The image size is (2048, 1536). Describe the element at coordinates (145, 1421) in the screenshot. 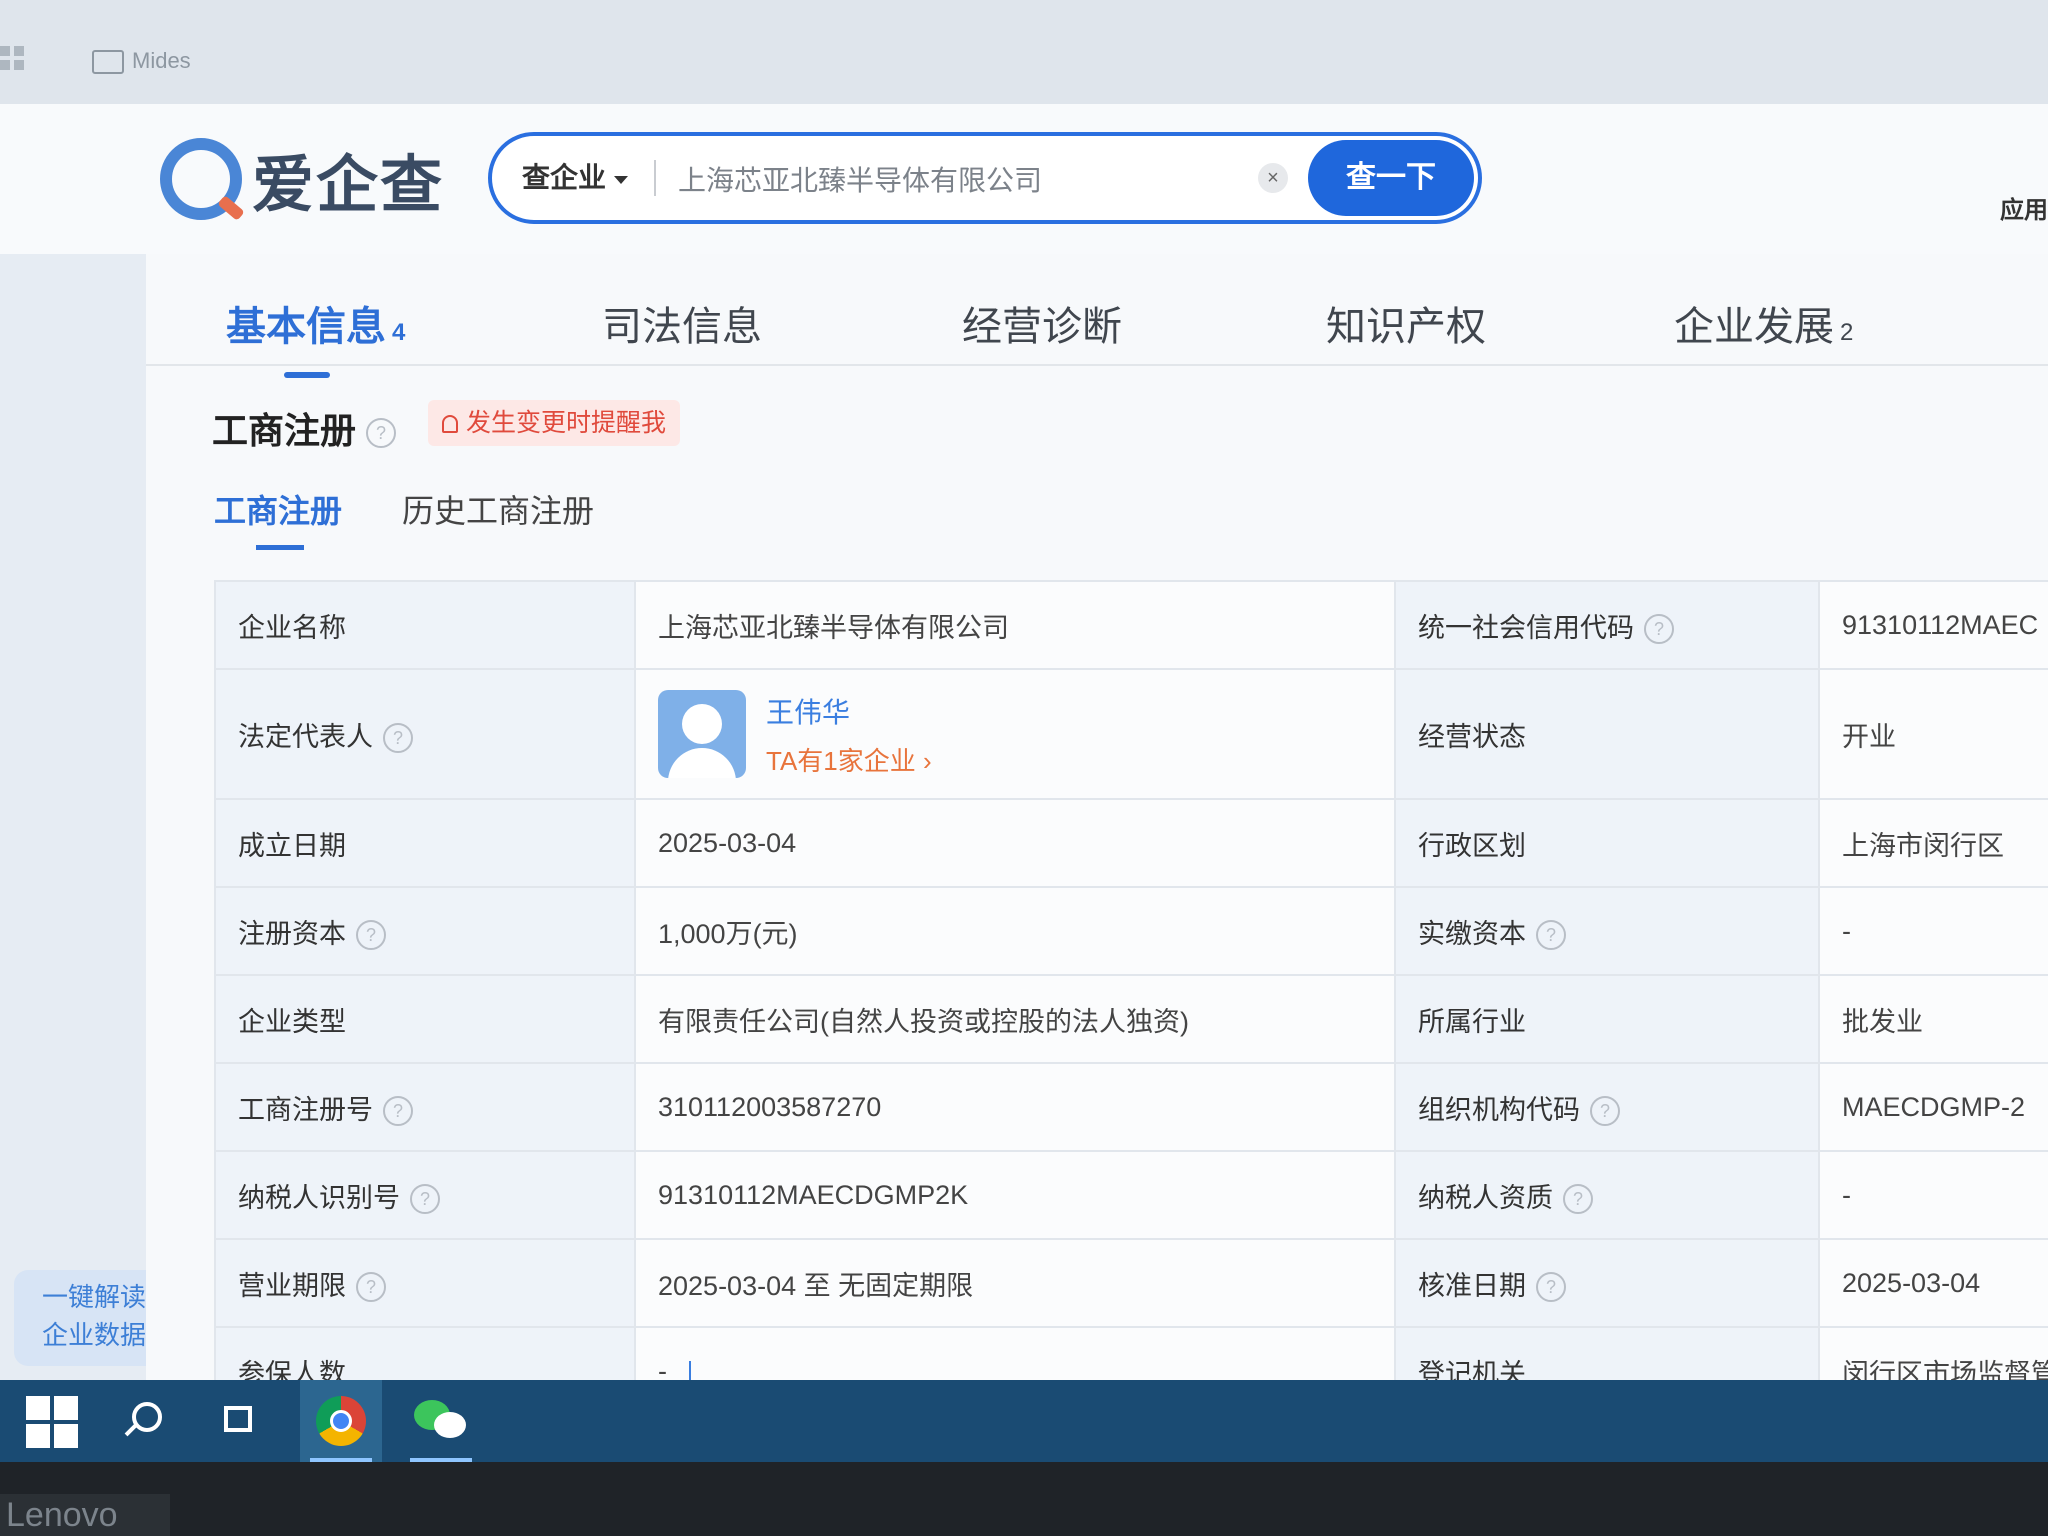

I see `taskbar-search-icon` at that location.